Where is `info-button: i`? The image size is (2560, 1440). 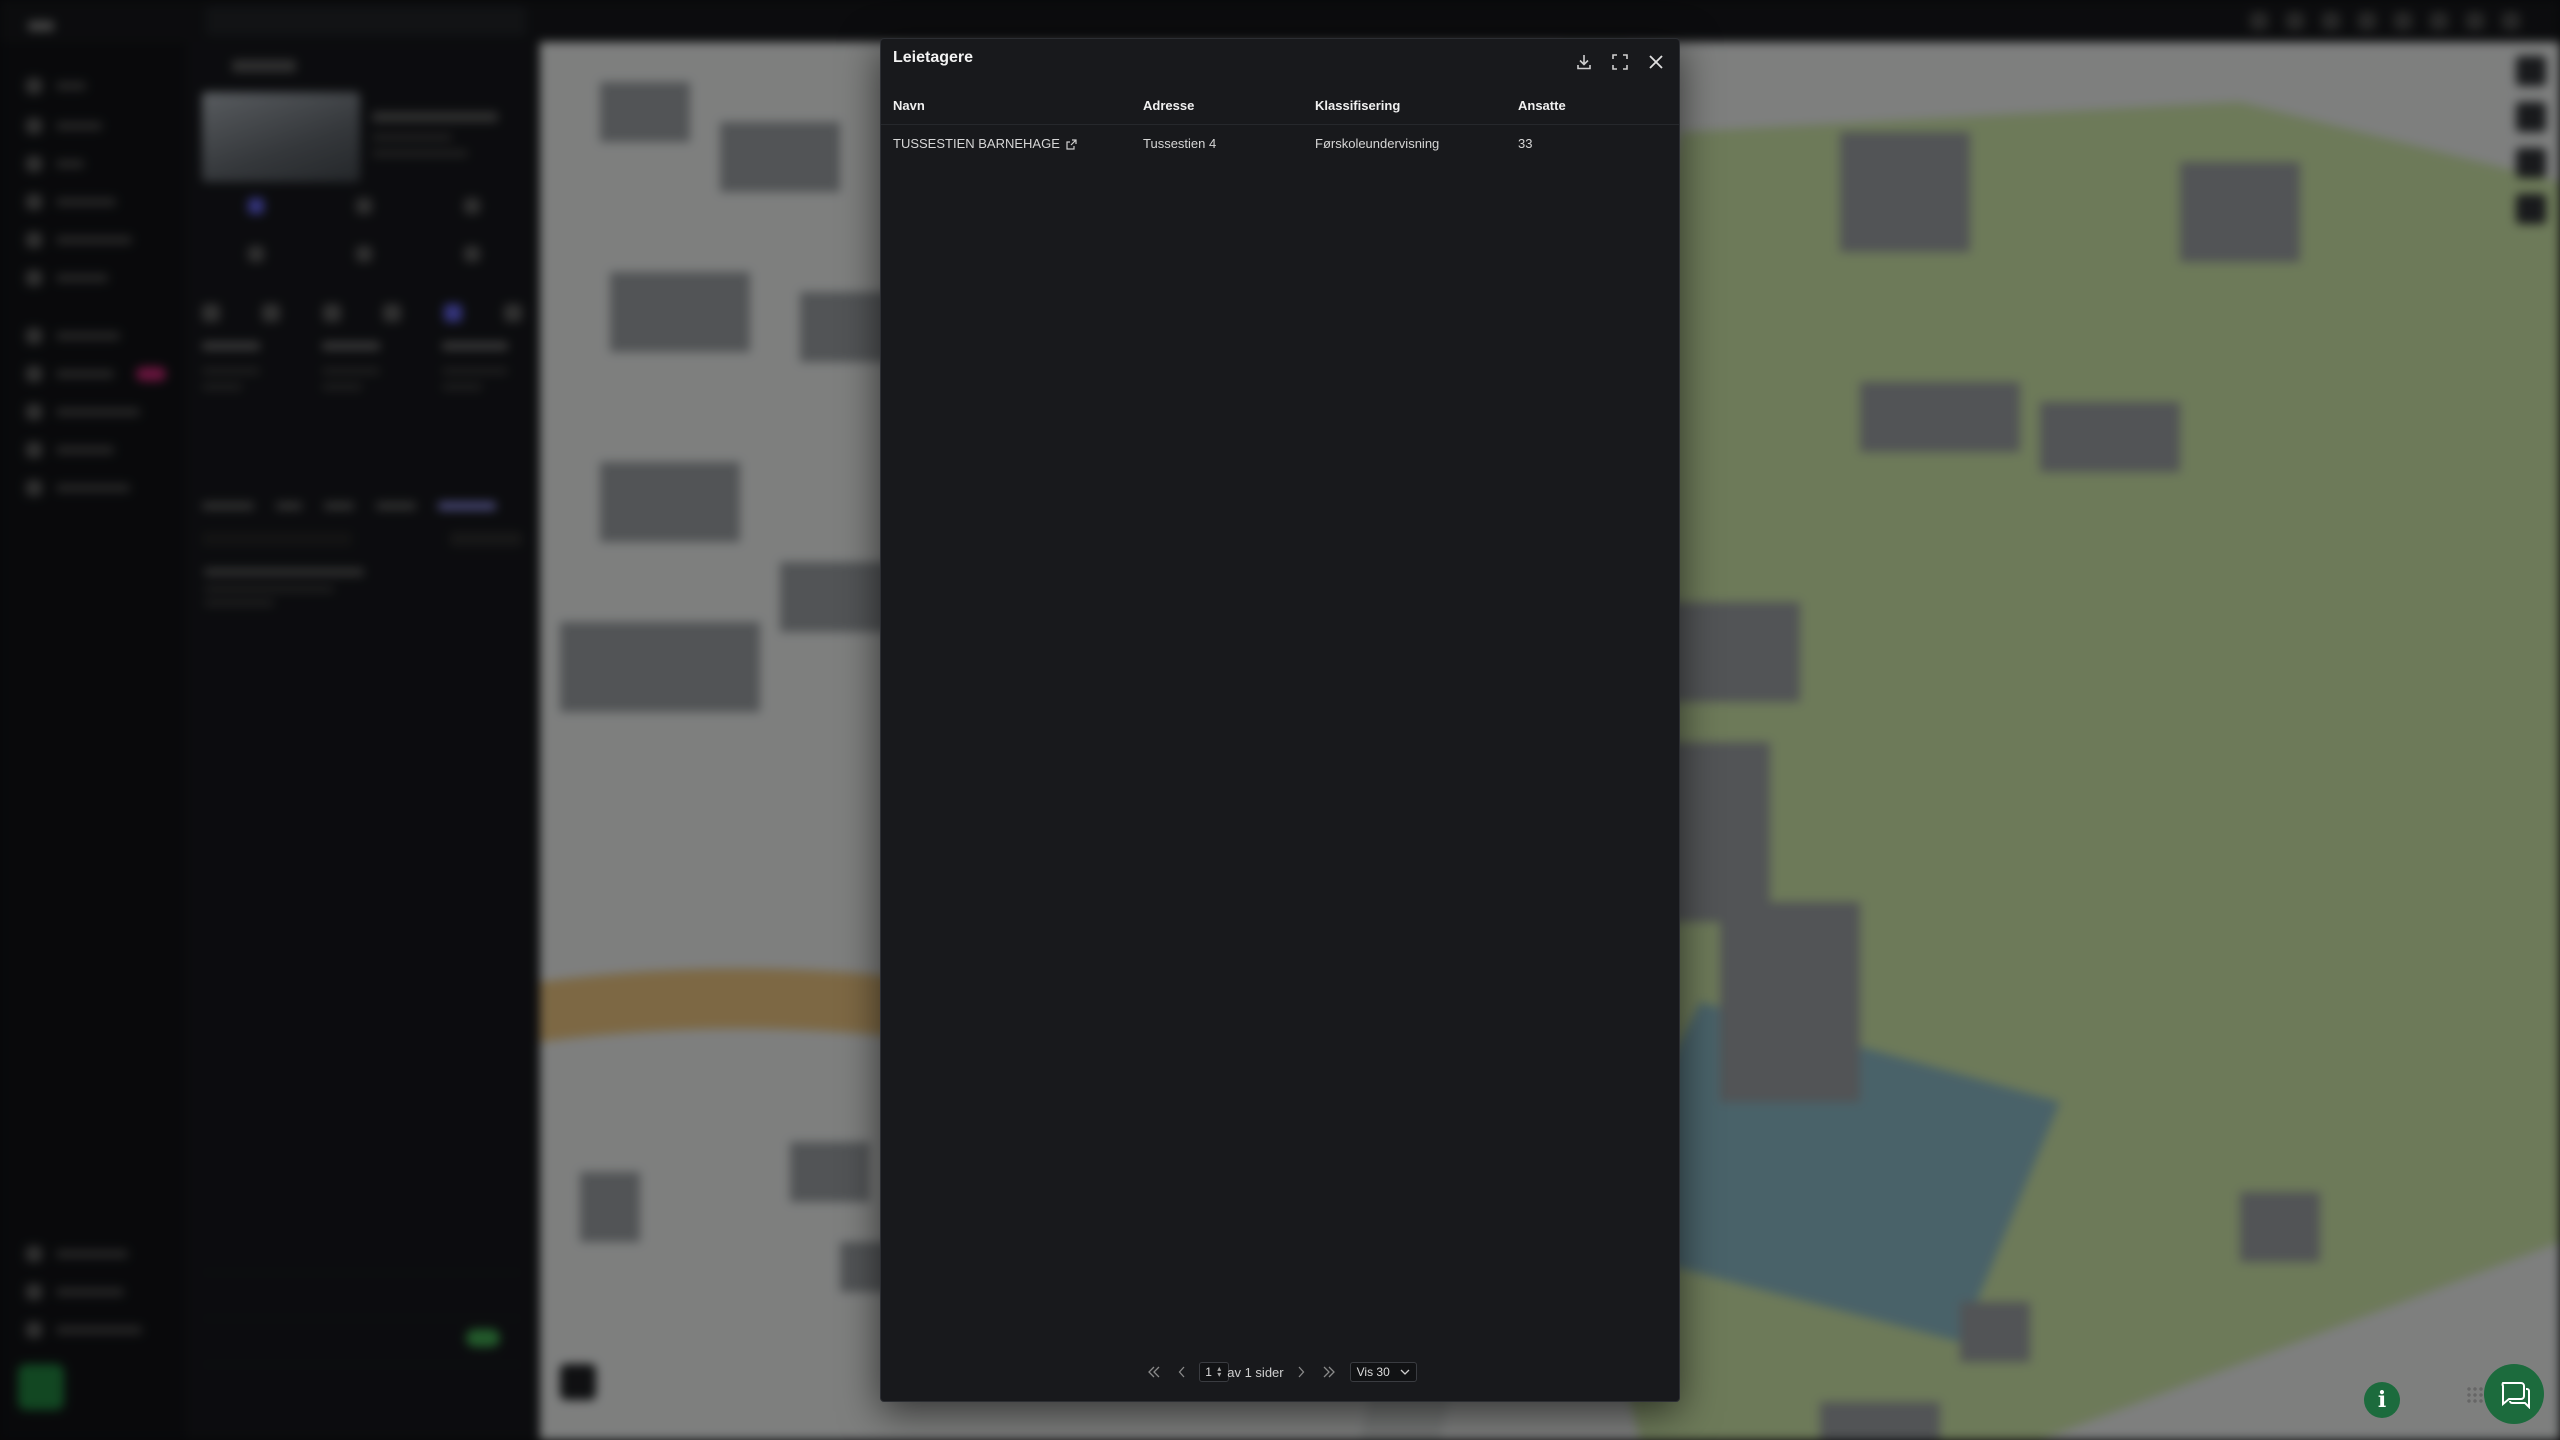 info-button: i is located at coordinates (2382, 1400).